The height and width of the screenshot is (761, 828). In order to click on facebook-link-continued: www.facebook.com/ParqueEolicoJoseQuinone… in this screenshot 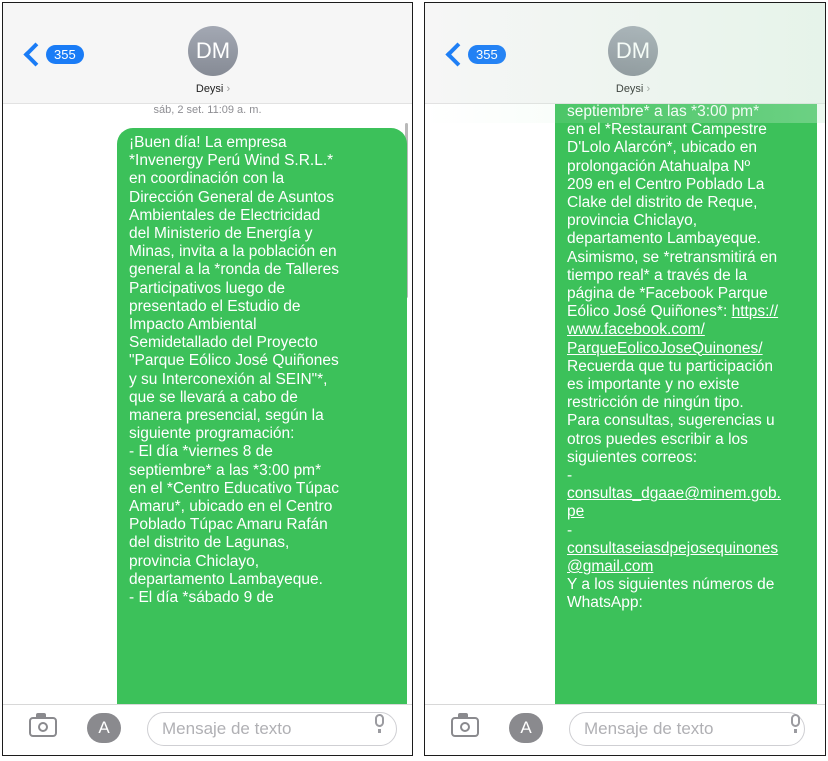, I will do `click(686, 339)`.